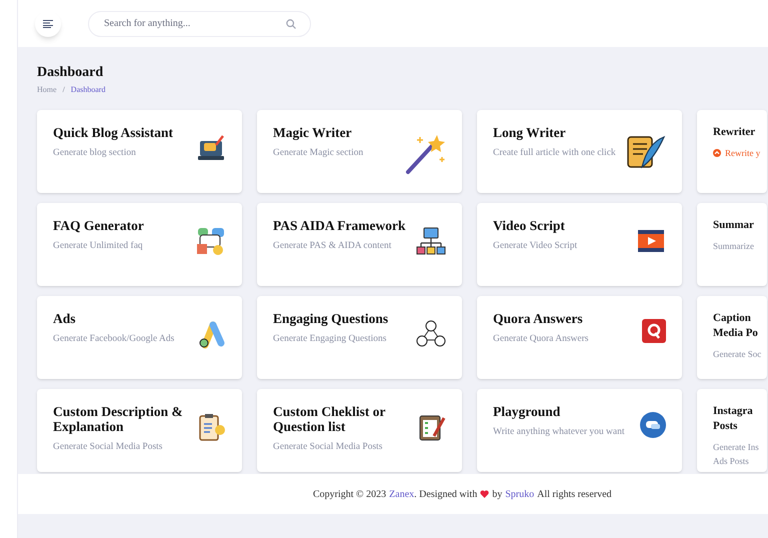  I want to click on menu-icon, so click(48, 24).